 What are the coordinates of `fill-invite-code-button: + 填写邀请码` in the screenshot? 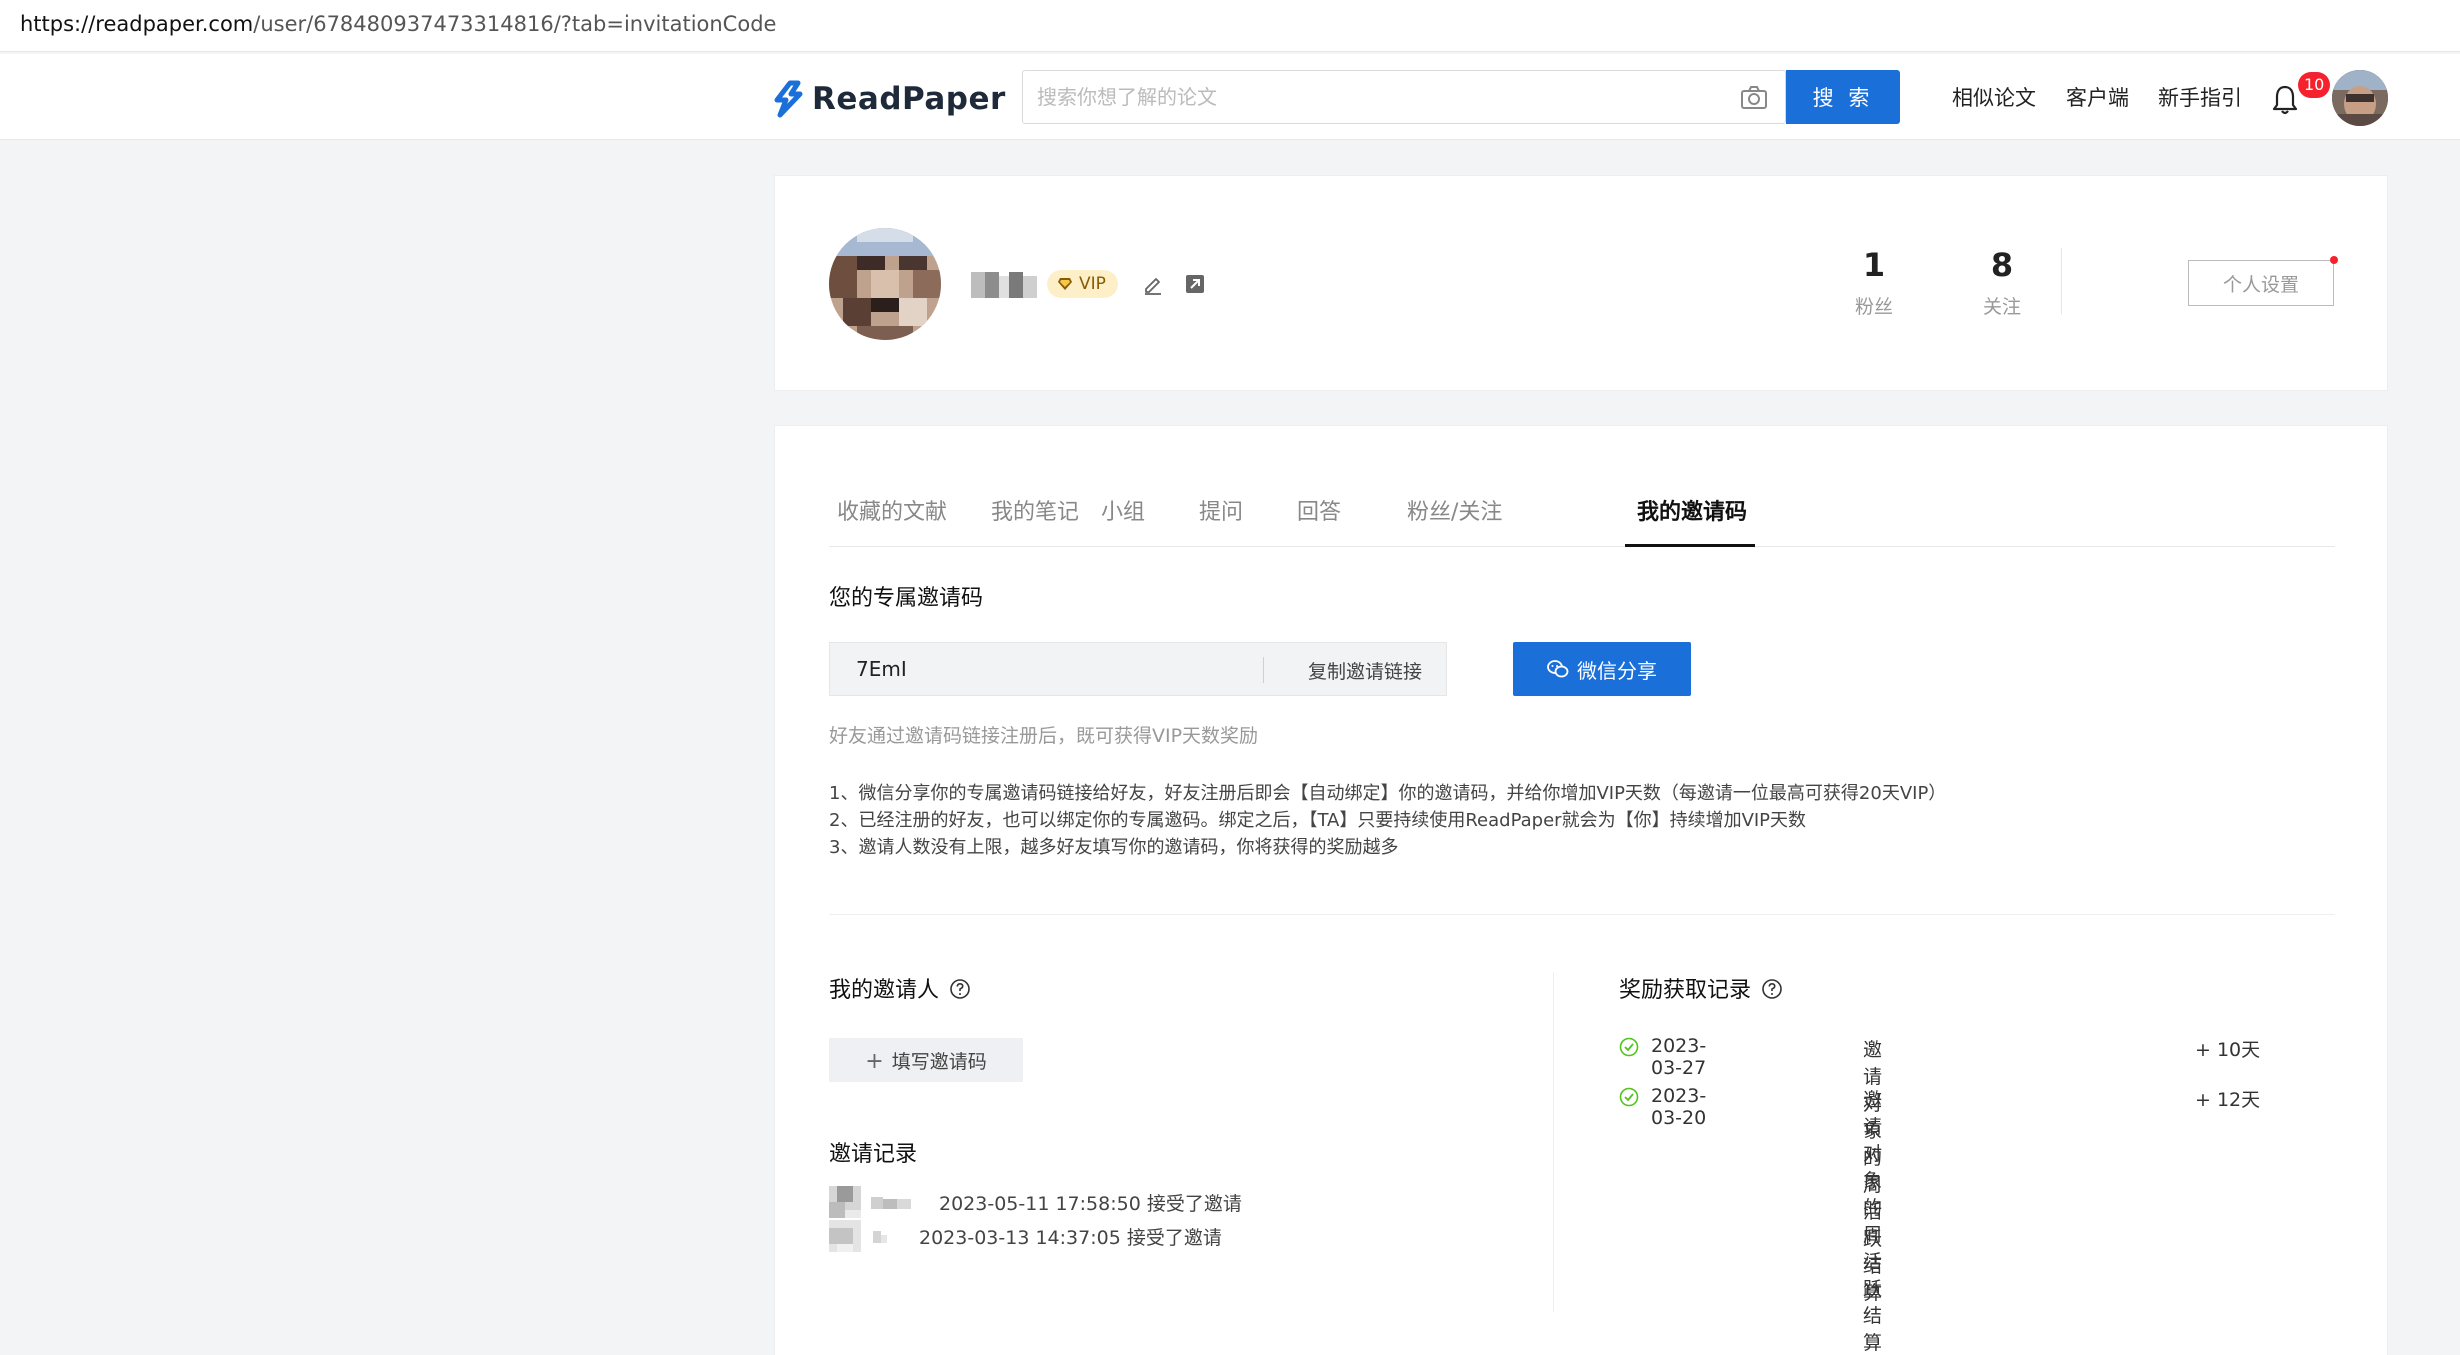 It's located at (926, 1060).